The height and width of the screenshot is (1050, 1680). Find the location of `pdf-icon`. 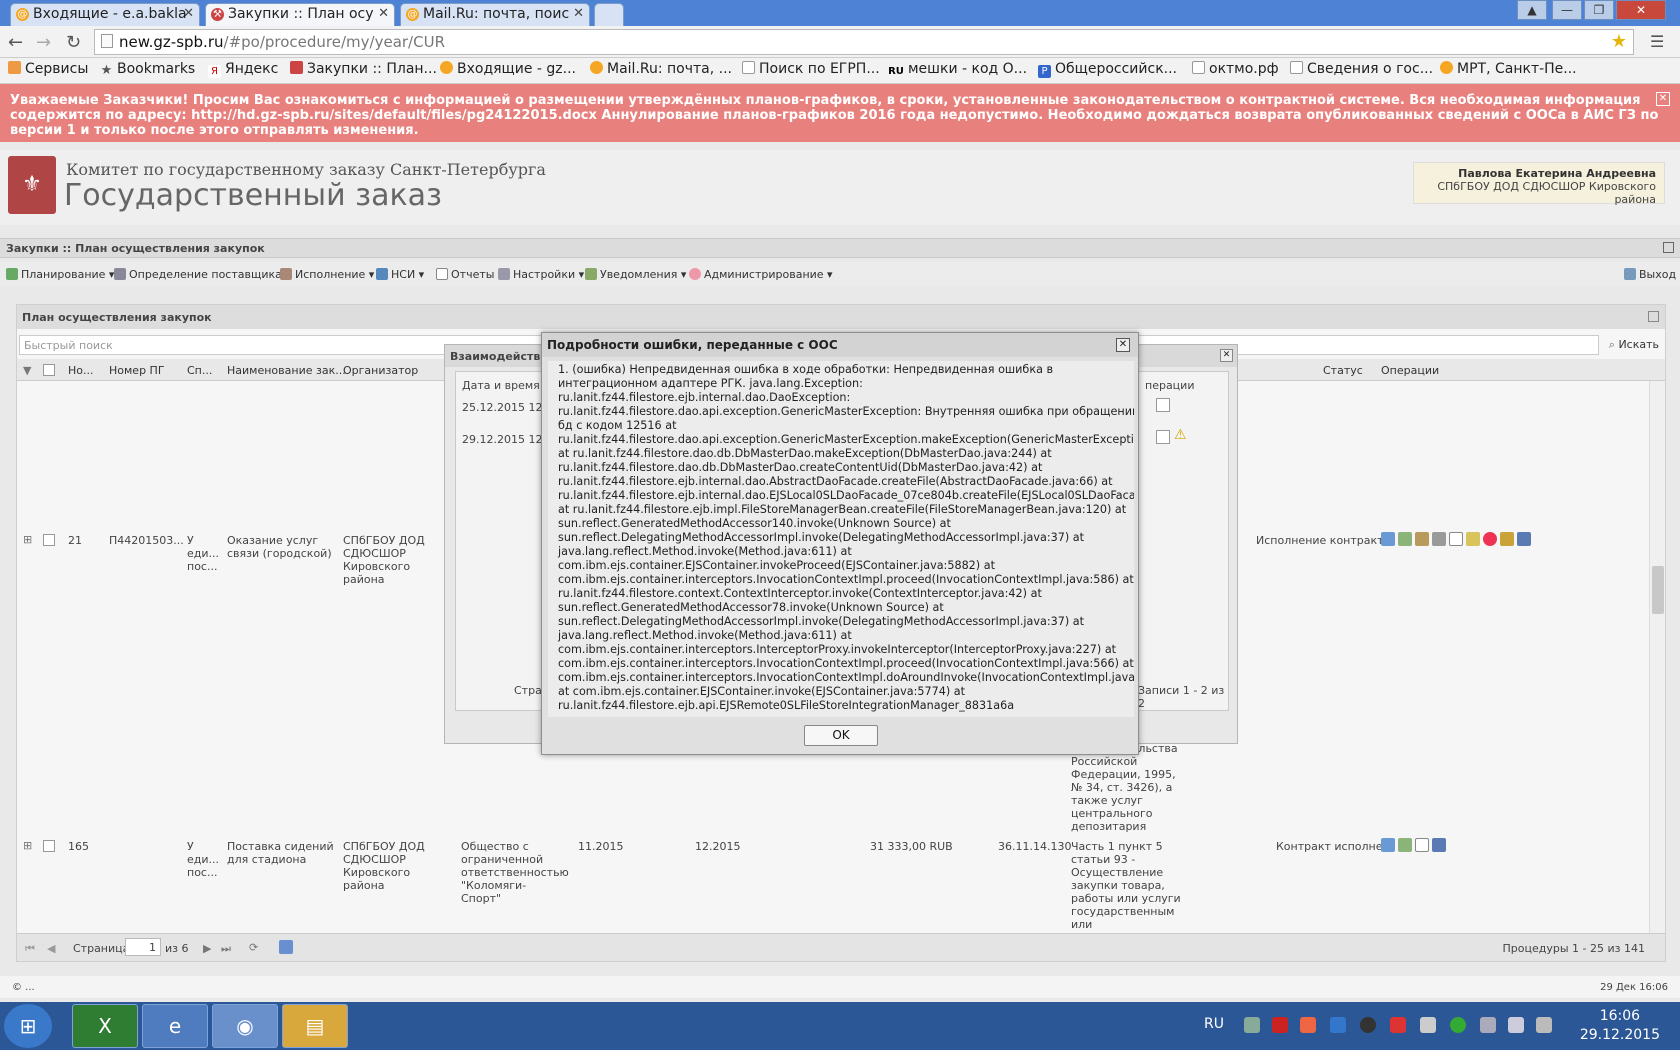

pdf-icon is located at coordinates (1280, 1025).